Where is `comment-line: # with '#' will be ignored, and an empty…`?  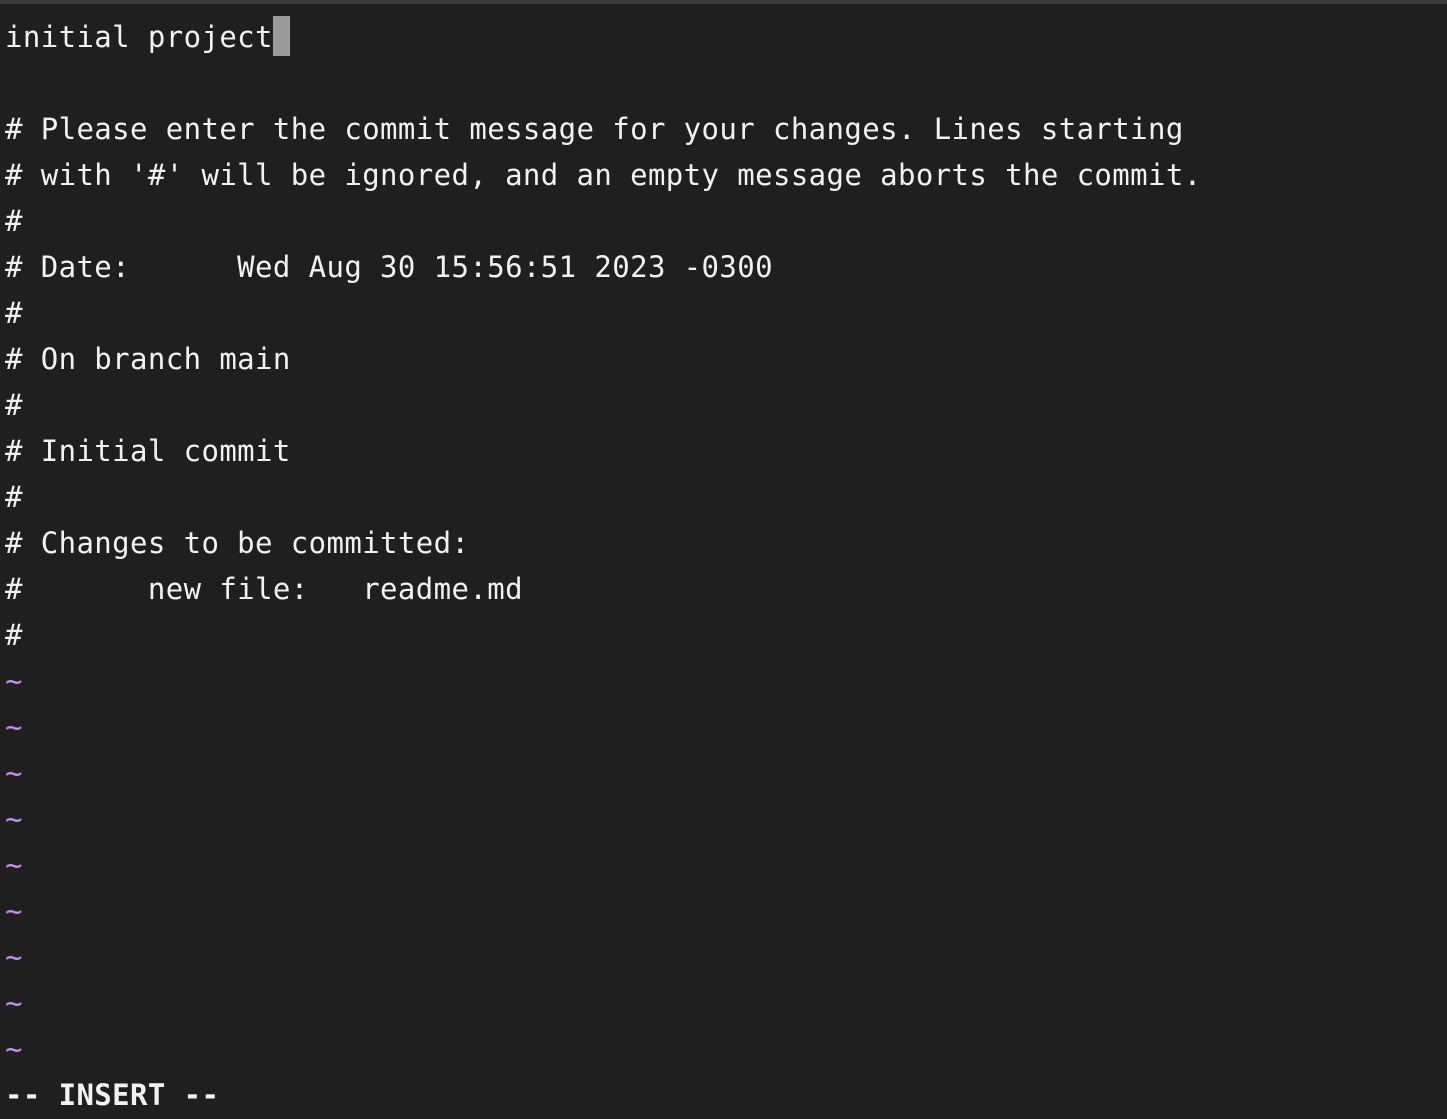 comment-line: # with '#' will be ignored, and an empty… is located at coordinates (603, 175).